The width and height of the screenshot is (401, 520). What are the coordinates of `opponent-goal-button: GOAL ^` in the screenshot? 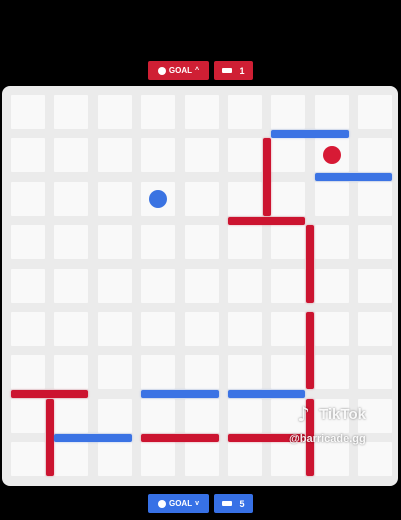 It's located at (178, 70).